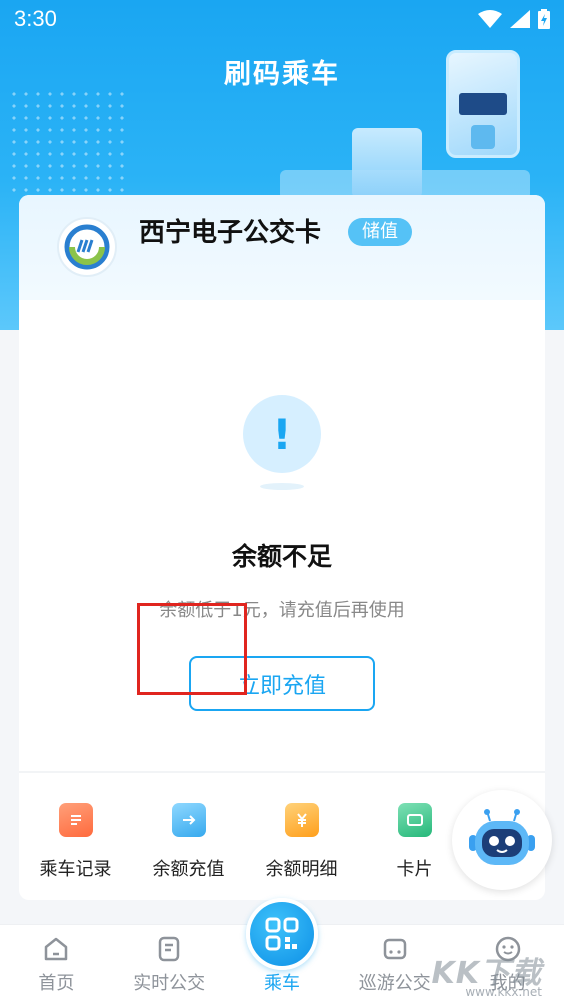 The width and height of the screenshot is (564, 1004). I want to click on balance-topup-icon, so click(188, 820).